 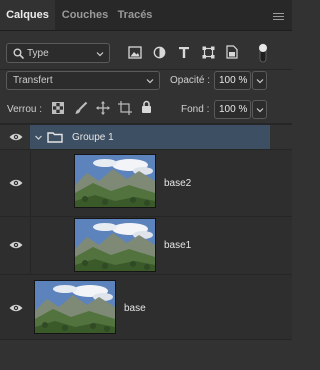 I want to click on folder-icon, so click(x=55, y=137).